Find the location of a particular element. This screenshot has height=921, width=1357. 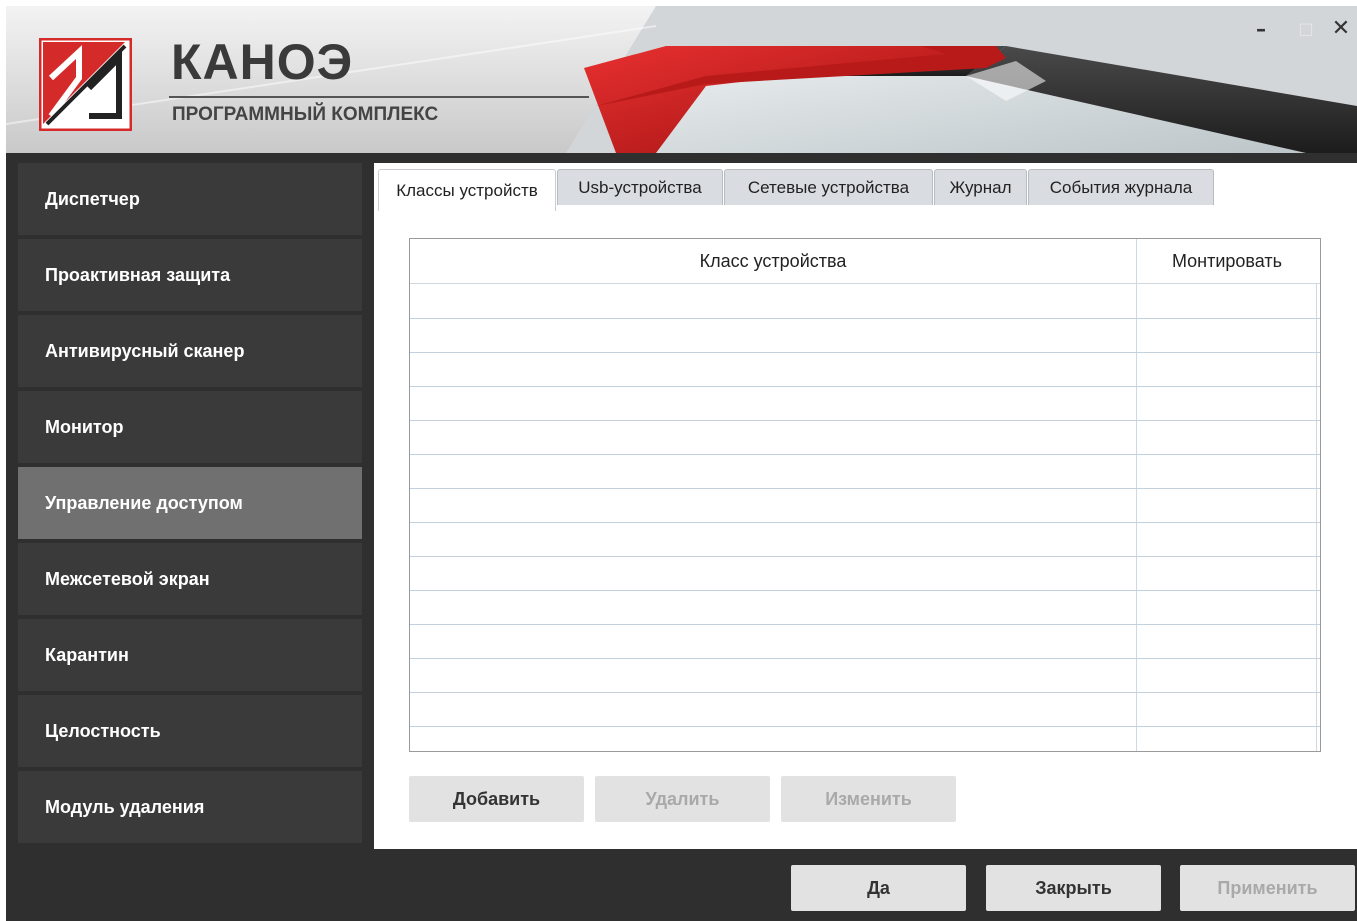

sidebar-item-label: Целостность is located at coordinates (103, 730).